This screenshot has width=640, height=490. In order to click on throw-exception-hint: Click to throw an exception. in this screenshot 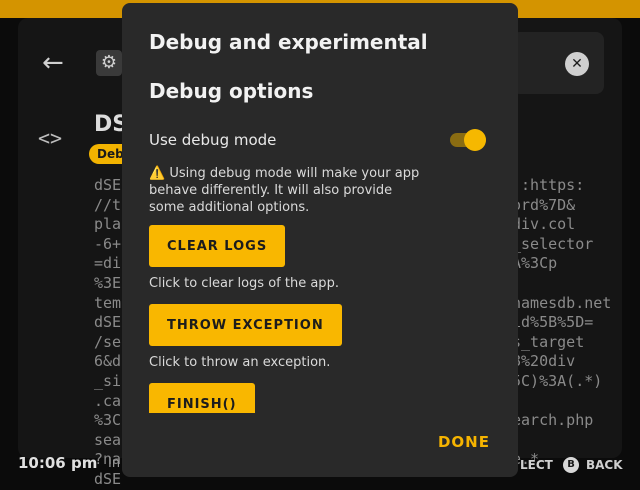, I will do `click(240, 362)`.